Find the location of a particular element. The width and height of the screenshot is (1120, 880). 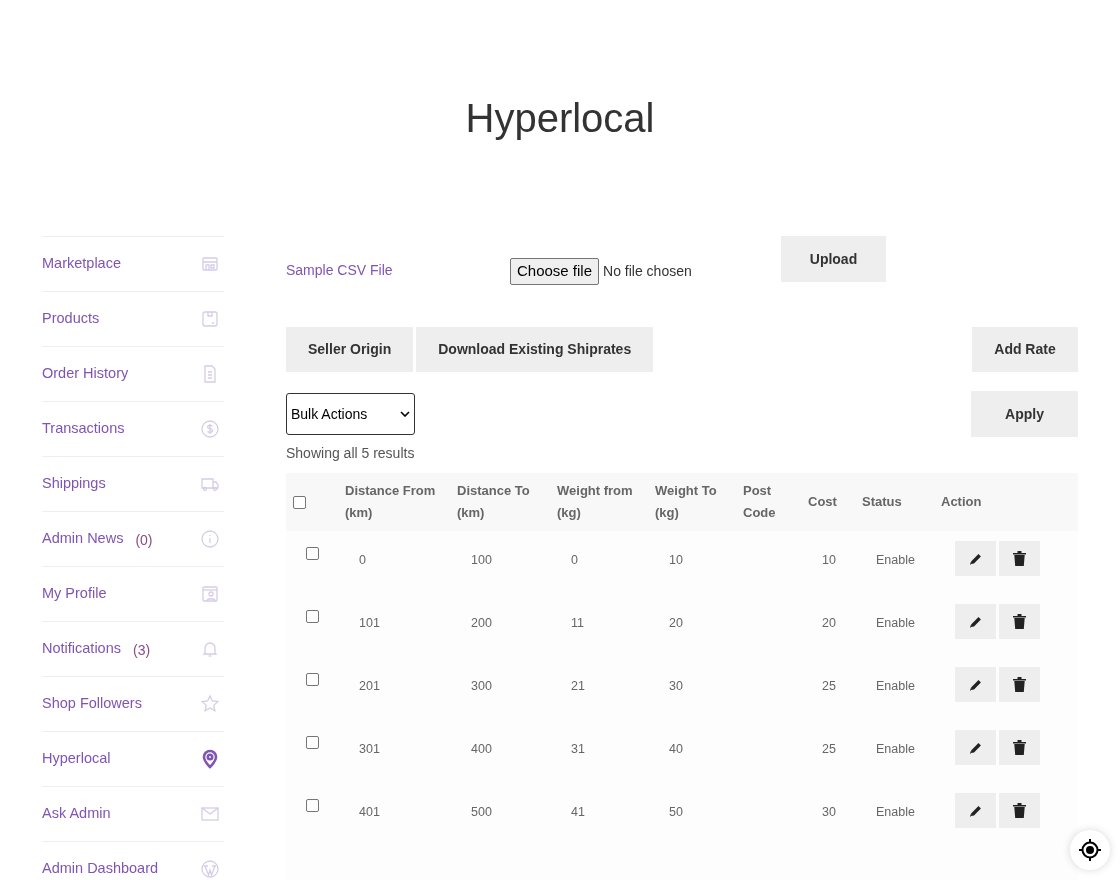

column-header: Weight from (kg) is located at coordinates (595, 502).